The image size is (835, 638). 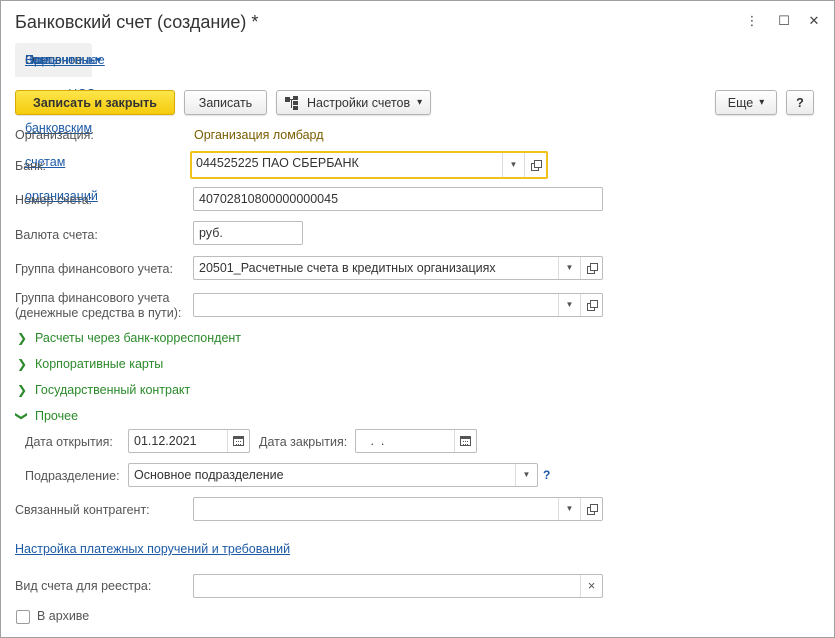 I want to click on currency-label: Валюта счета:, so click(x=56, y=235).